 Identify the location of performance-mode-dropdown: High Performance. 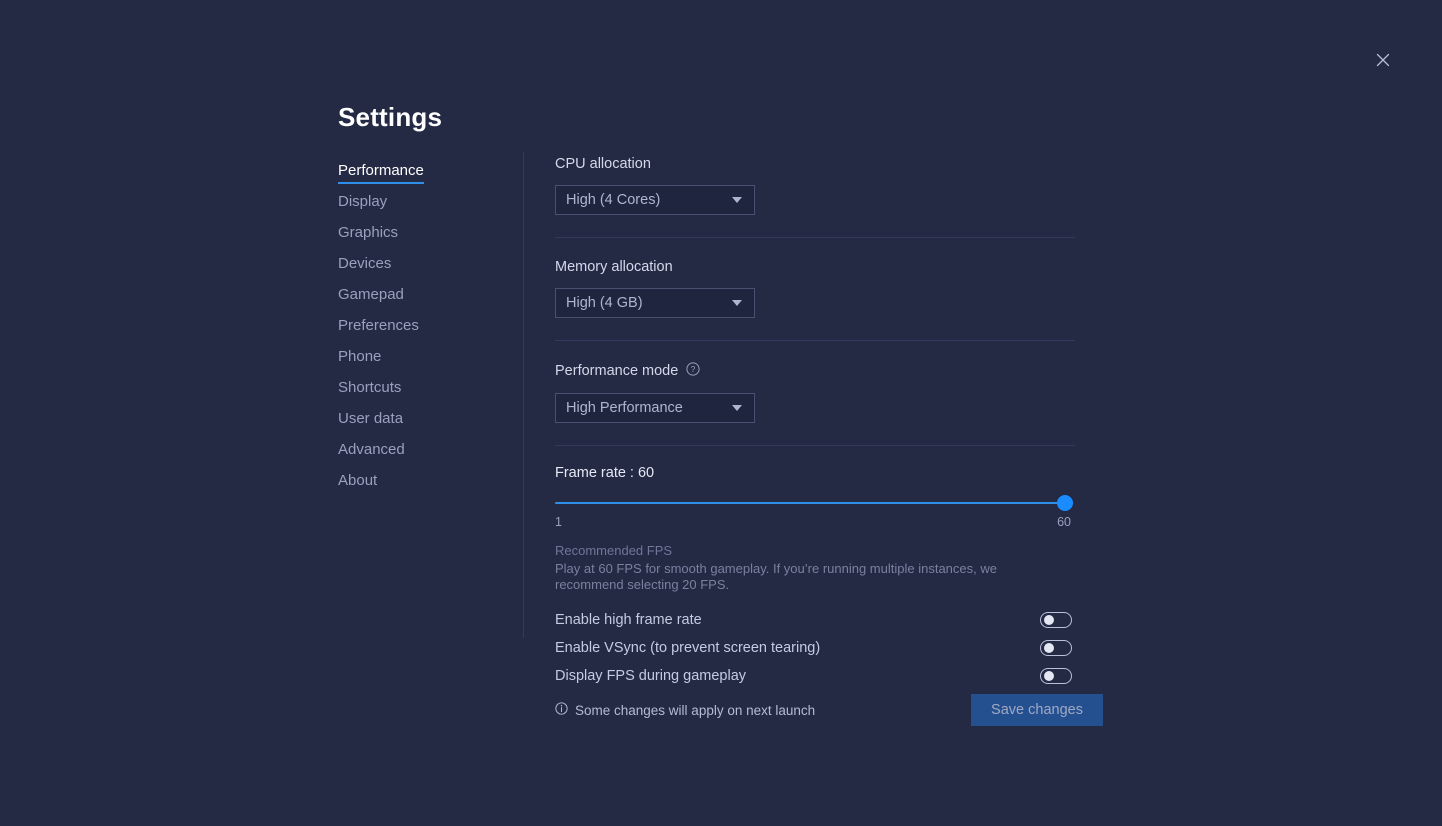
(655, 408).